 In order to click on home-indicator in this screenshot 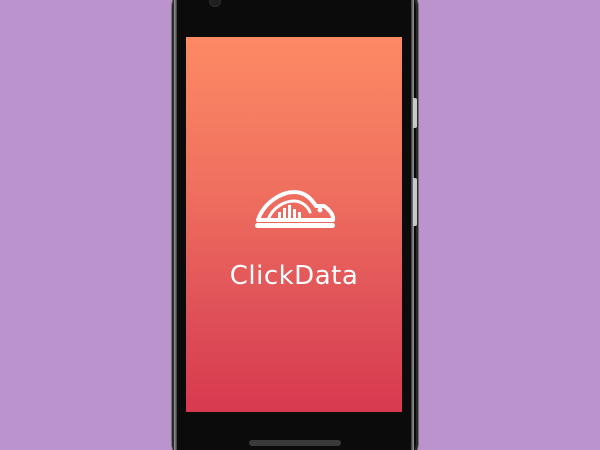, I will do `click(295, 443)`.